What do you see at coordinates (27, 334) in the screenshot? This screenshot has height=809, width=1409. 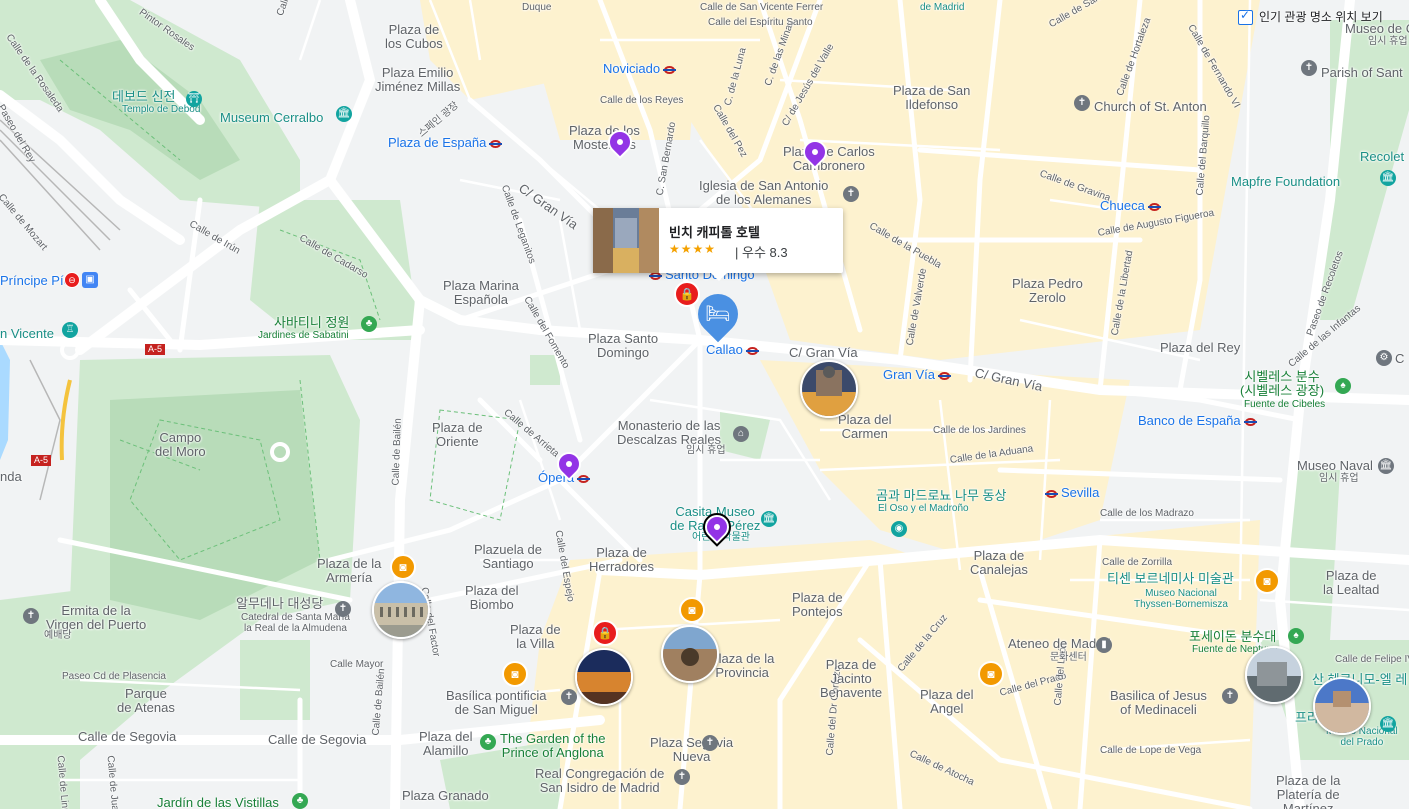 I see `poi-label: n Vicente` at bounding box center [27, 334].